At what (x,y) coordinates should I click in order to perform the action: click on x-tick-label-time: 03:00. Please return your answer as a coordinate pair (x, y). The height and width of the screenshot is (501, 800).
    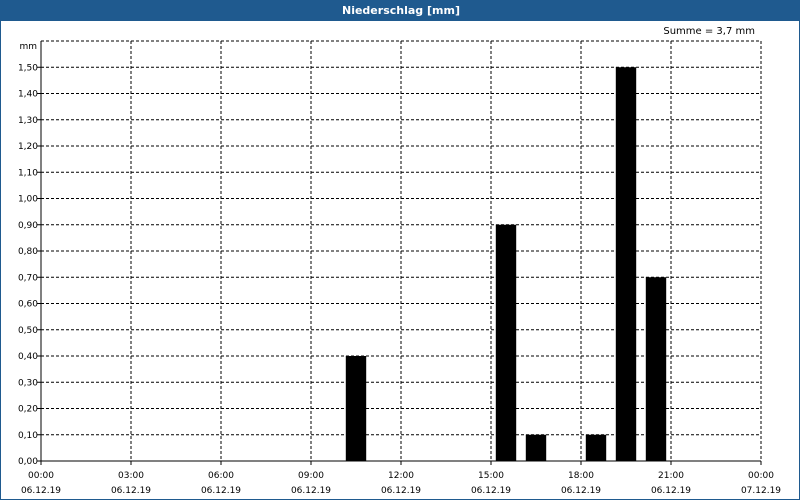
    Looking at the image, I should click on (131, 476).